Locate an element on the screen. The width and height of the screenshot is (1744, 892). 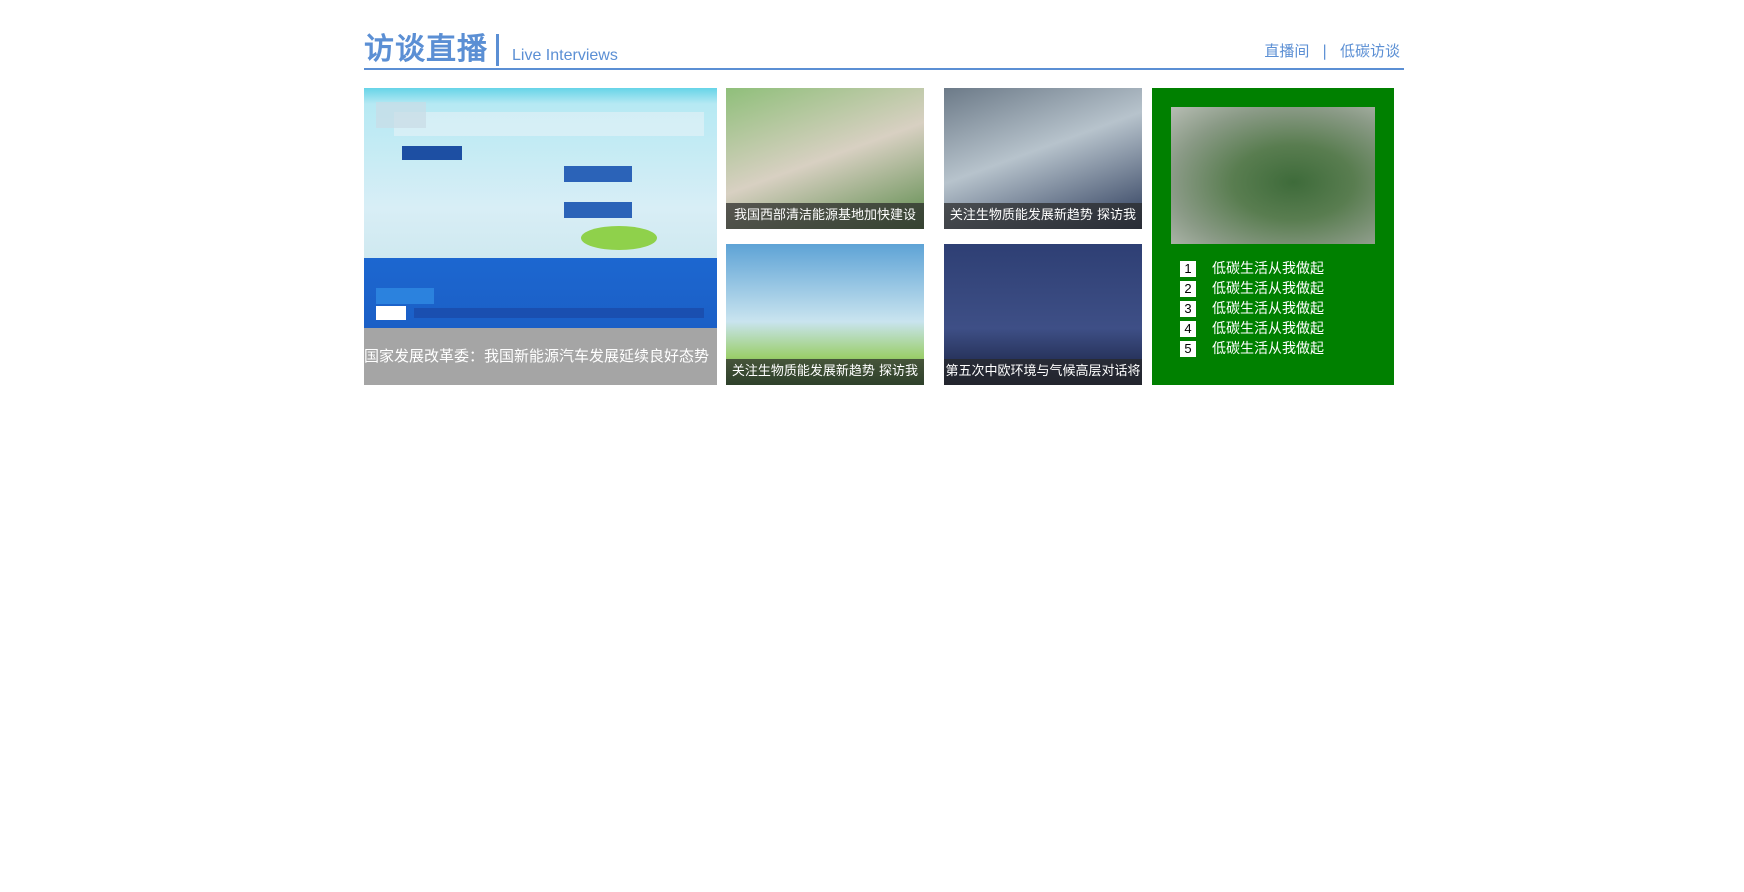
list-item: 4 低碳生活从我做起 is located at coordinates (1252, 329).